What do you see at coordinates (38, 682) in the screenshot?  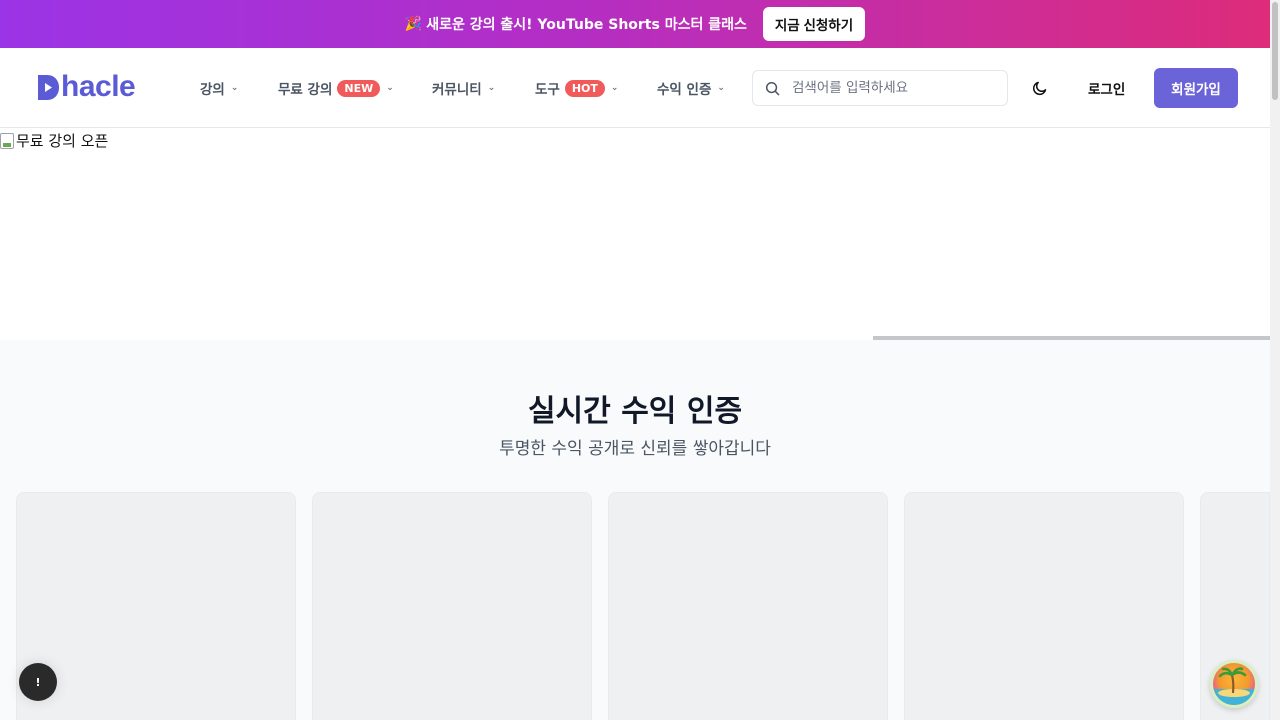 I see `notice-float-button: !` at bounding box center [38, 682].